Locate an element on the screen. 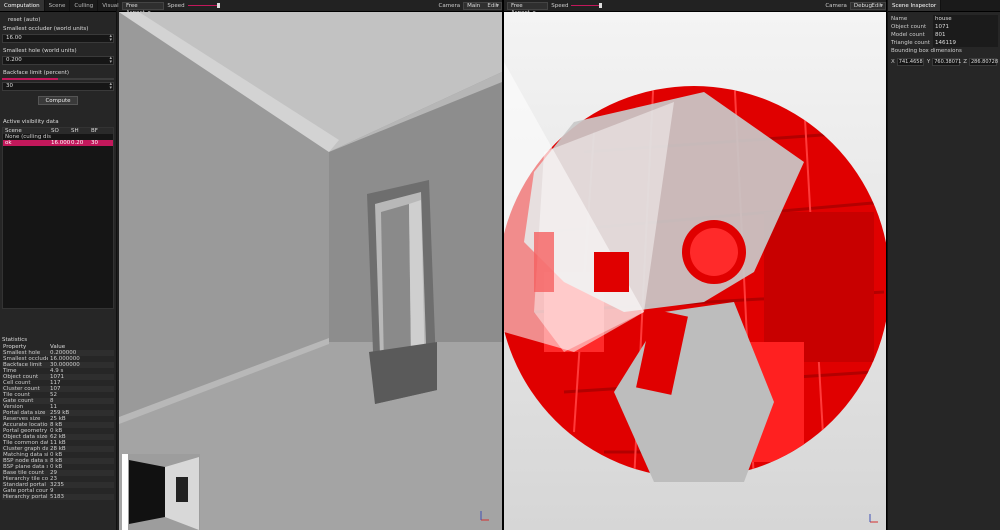 This screenshot has height=530, width=1000. smallest-hole-input: 0.200 ▴ ▾ is located at coordinates (58, 60).